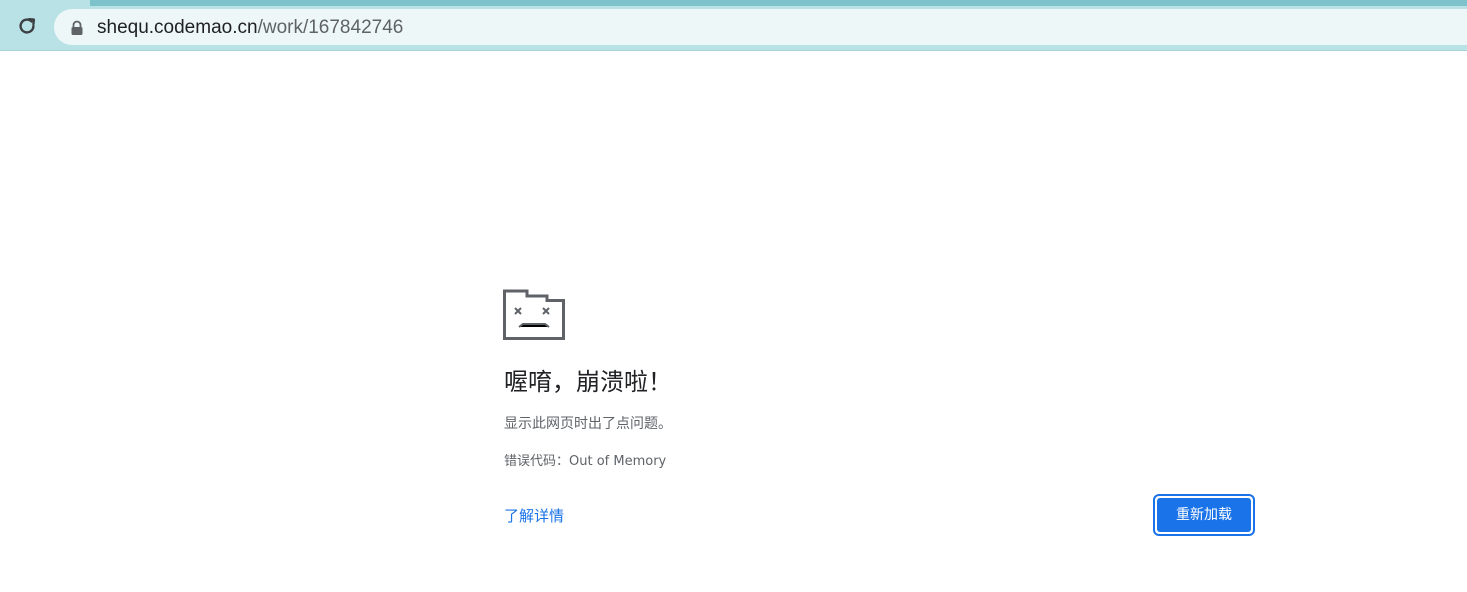  I want to click on lock-icon, so click(77, 28).